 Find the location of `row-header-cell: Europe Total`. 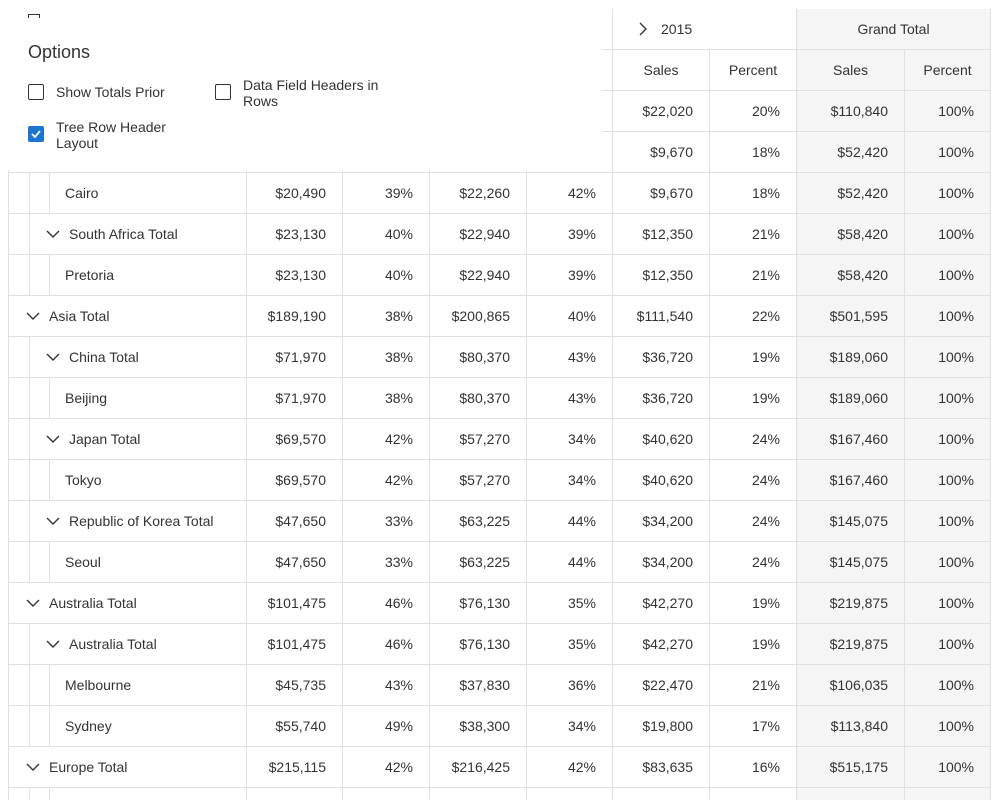

row-header-cell: Europe Total is located at coordinates (128, 767).